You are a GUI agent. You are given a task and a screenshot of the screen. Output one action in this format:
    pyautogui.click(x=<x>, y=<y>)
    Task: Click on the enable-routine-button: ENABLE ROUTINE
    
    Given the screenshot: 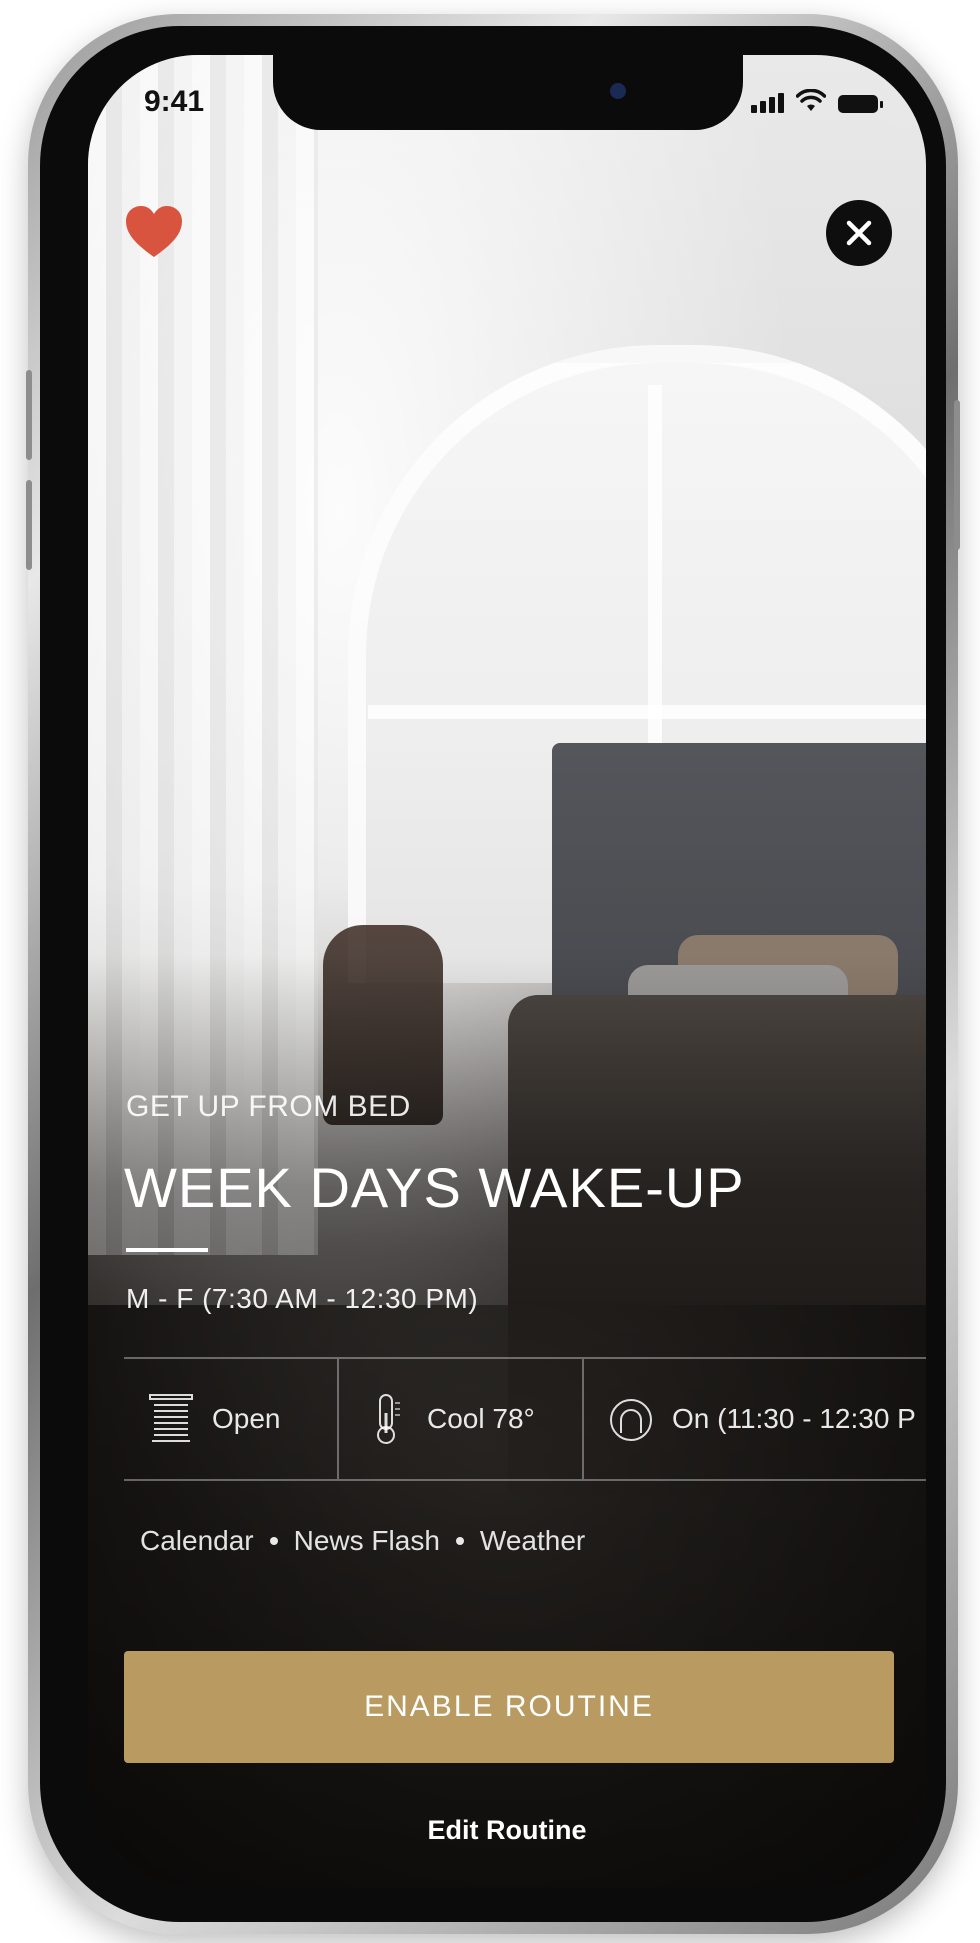 What is the action you would take?
    pyautogui.click(x=509, y=1707)
    